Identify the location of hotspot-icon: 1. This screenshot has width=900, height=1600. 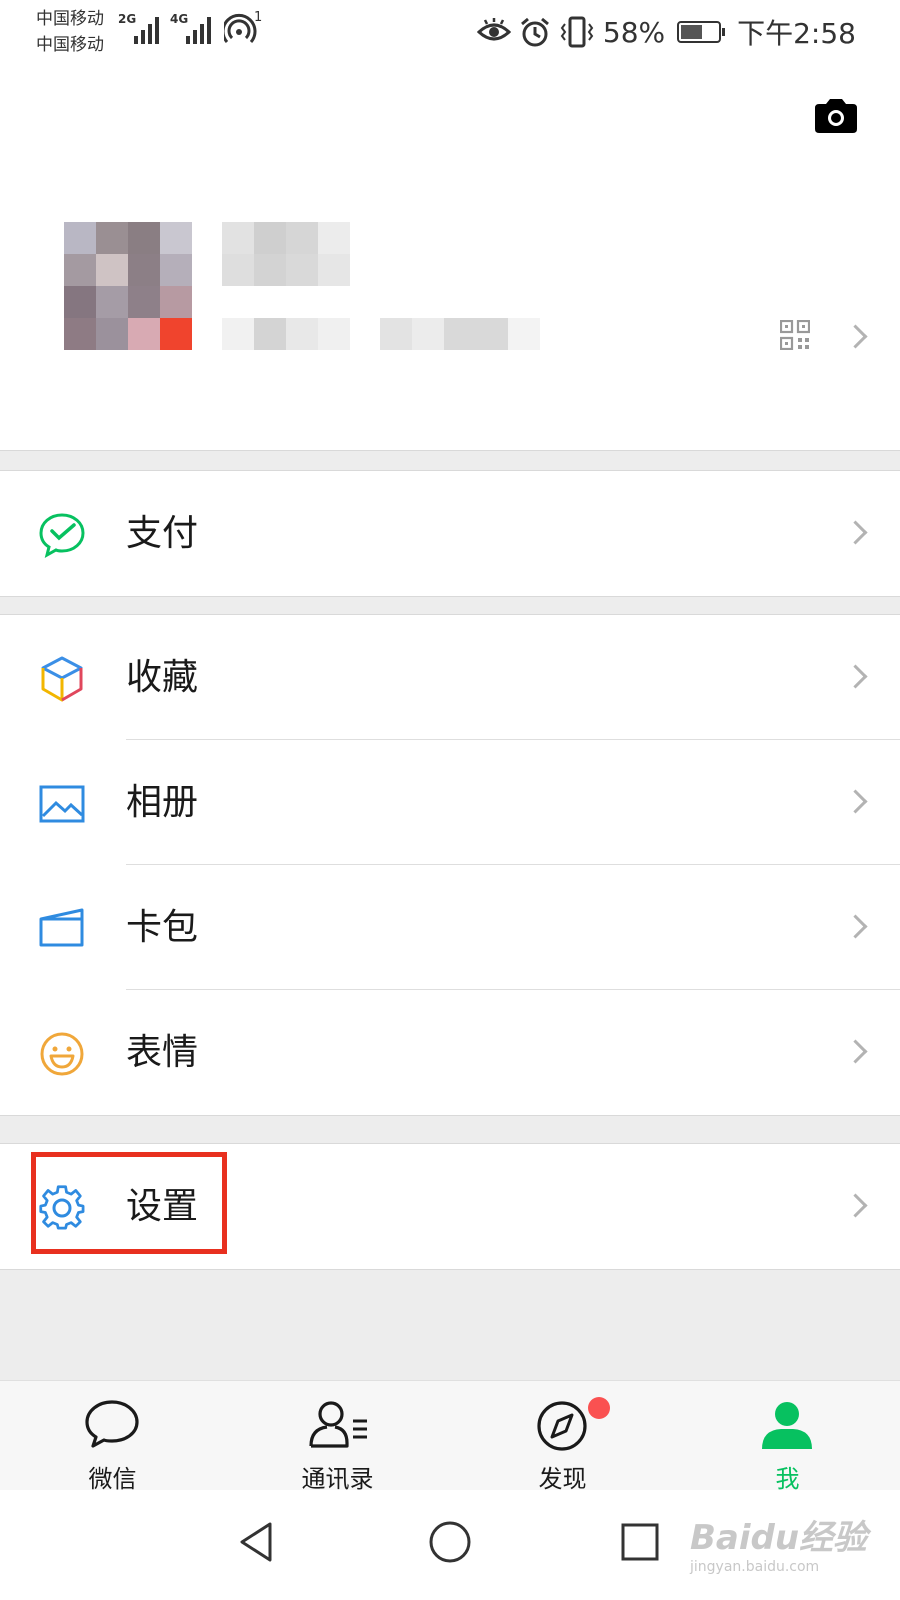
(242, 29).